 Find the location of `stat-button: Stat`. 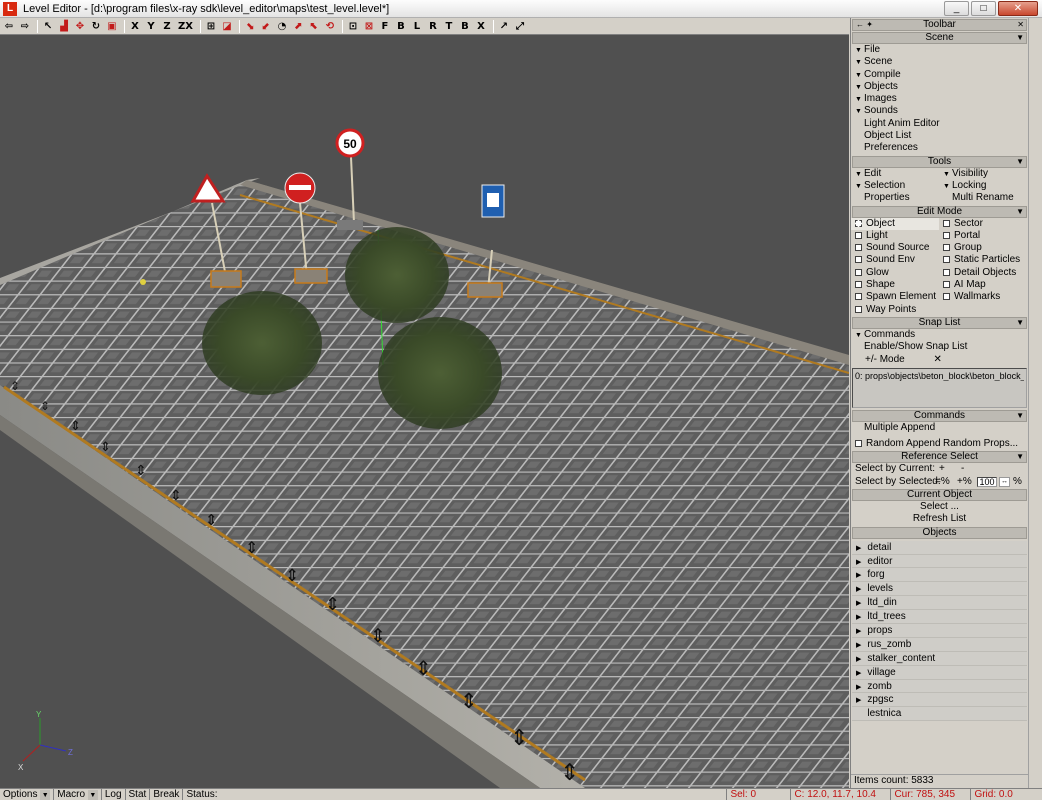

stat-button: Stat is located at coordinates (138, 794).